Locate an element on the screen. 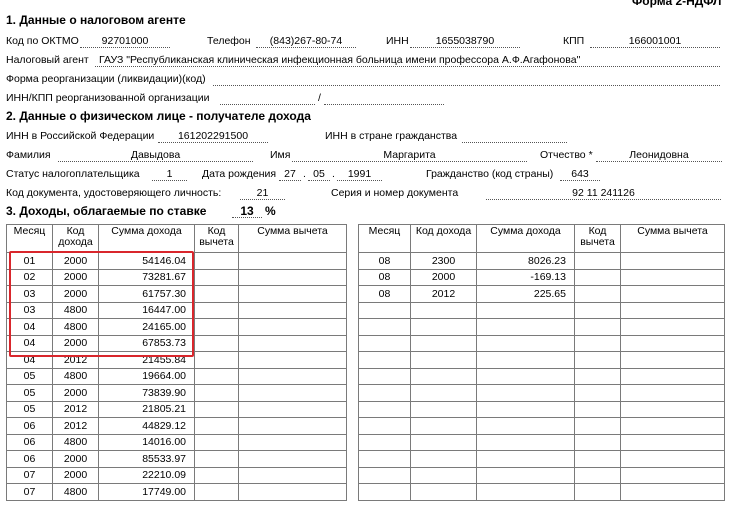  row-income-sum: 16447.00 is located at coordinates (146, 310).